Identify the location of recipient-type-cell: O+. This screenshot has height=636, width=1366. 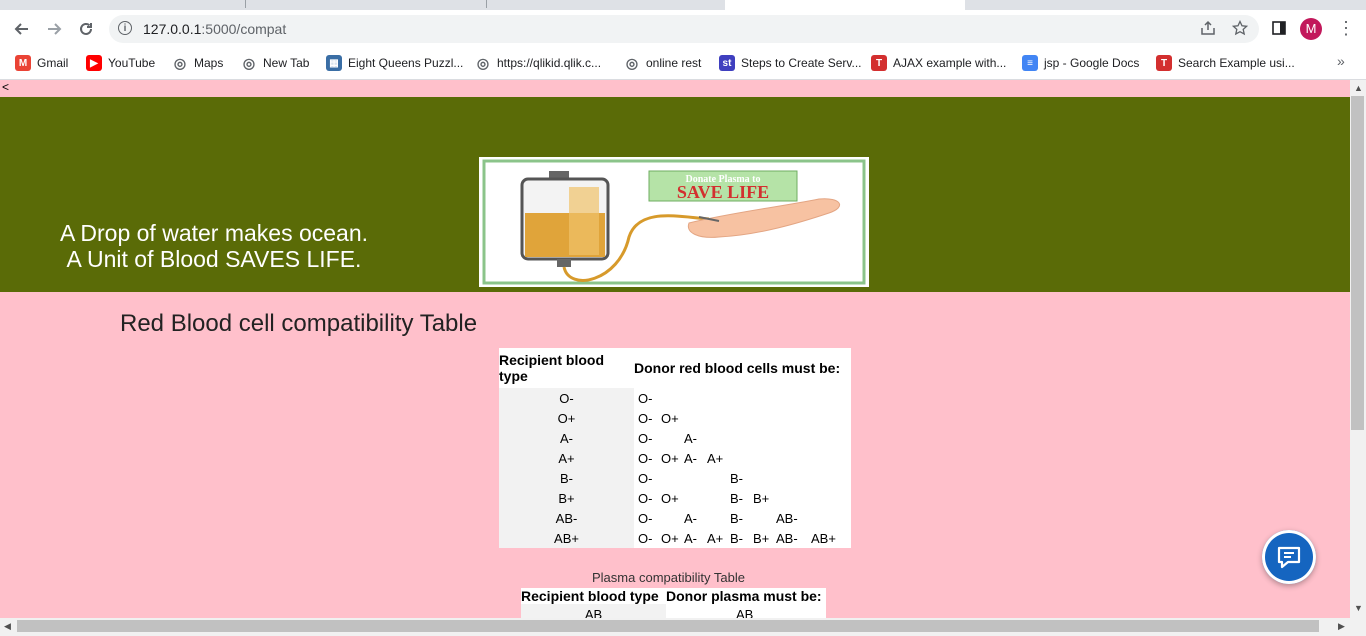
(566, 418).